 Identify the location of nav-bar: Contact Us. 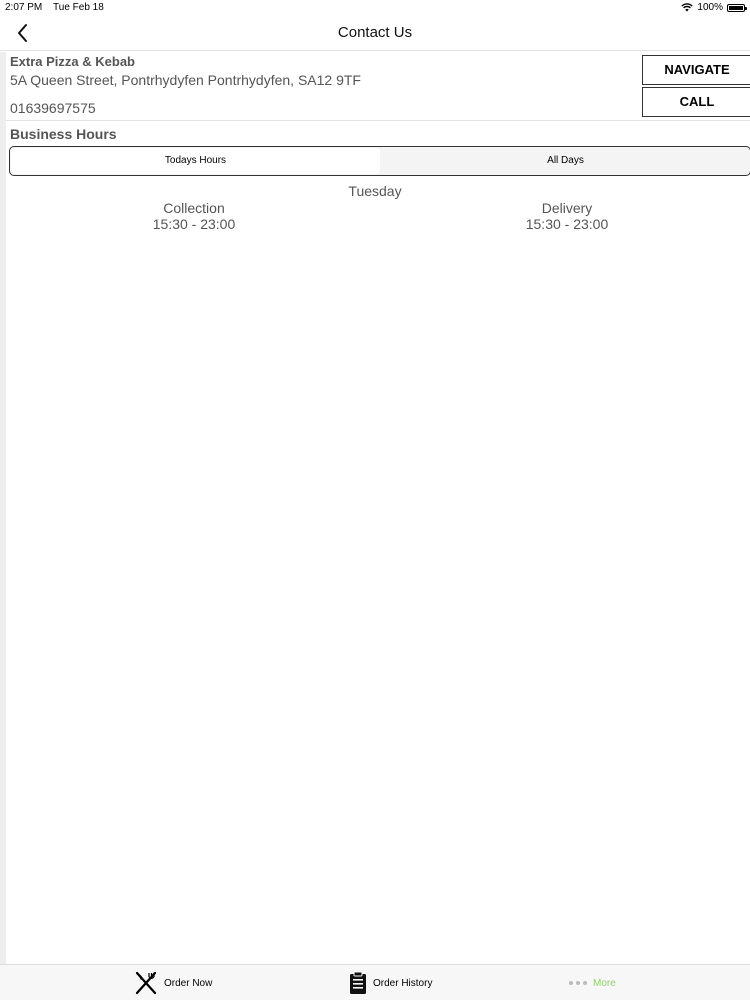
(375, 33).